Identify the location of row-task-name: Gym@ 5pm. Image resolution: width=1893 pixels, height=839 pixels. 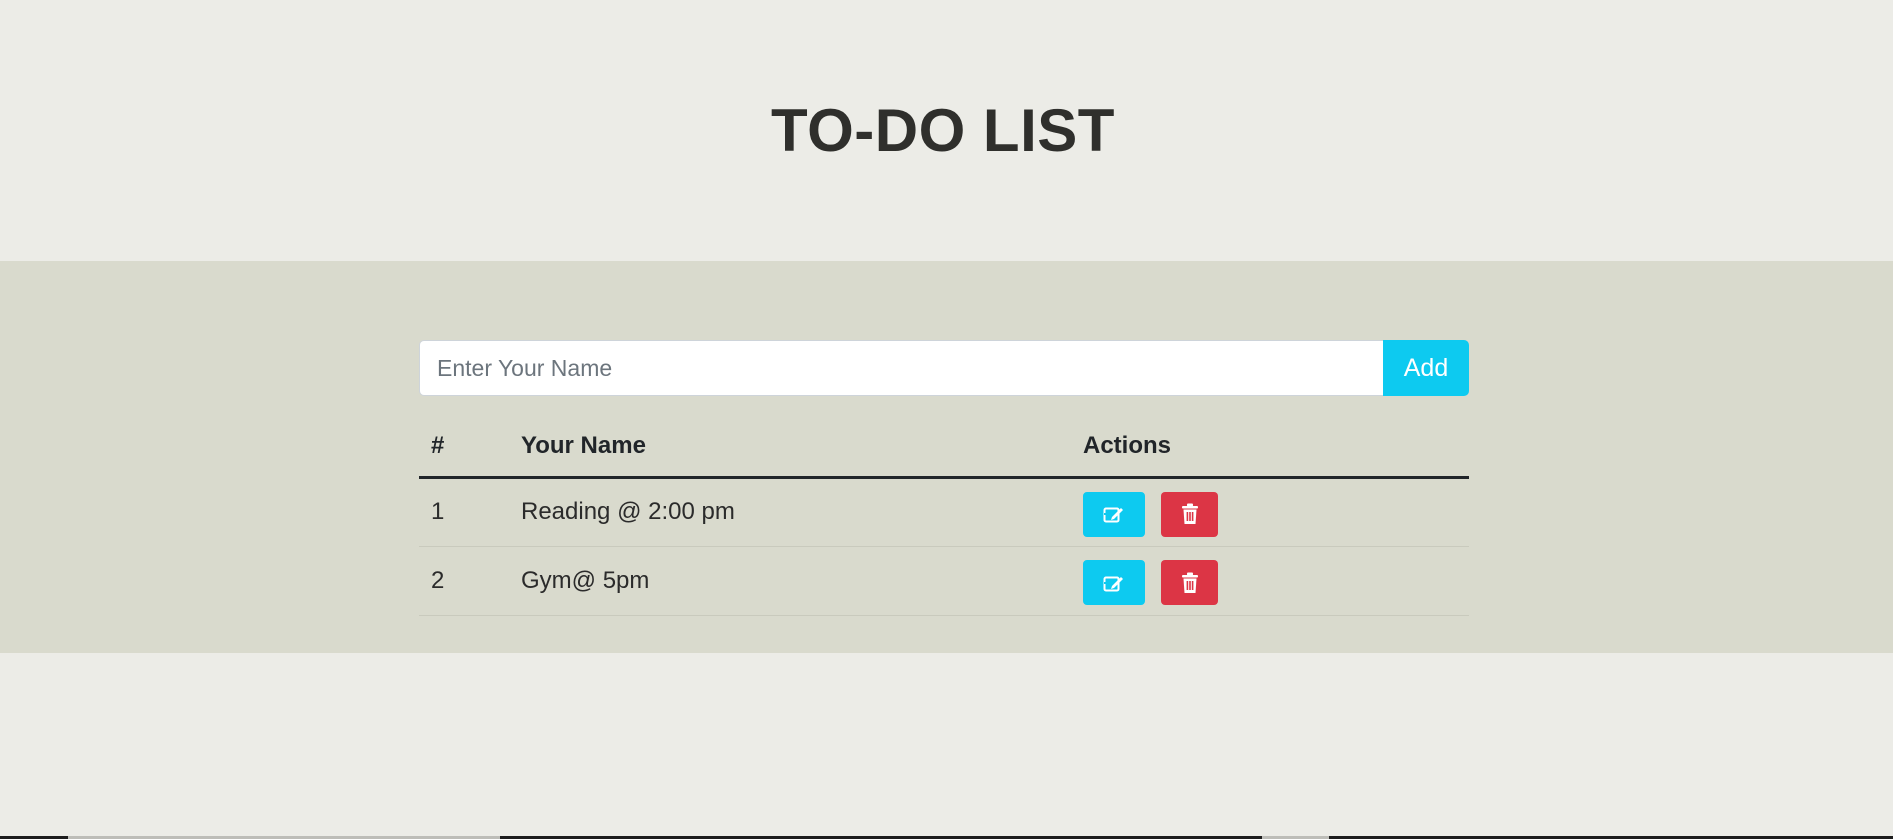
(790, 581).